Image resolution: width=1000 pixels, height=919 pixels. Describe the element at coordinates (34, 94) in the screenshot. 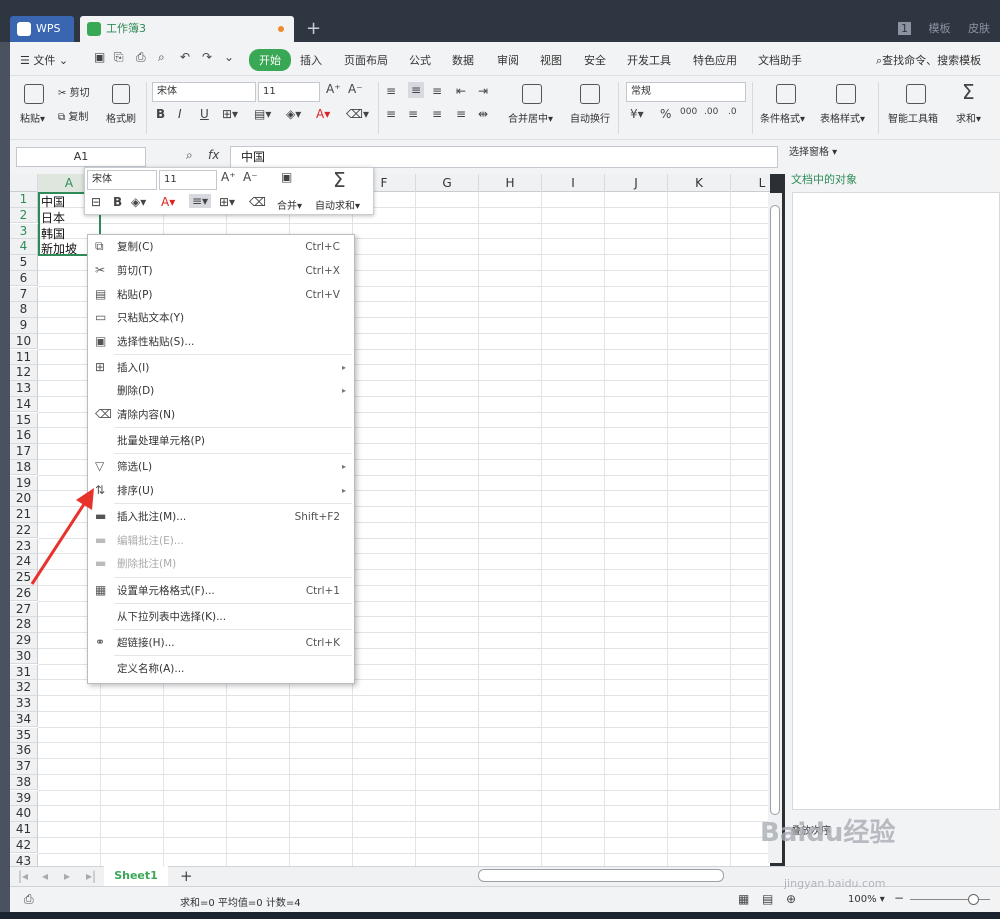

I see `paste-icon` at that location.